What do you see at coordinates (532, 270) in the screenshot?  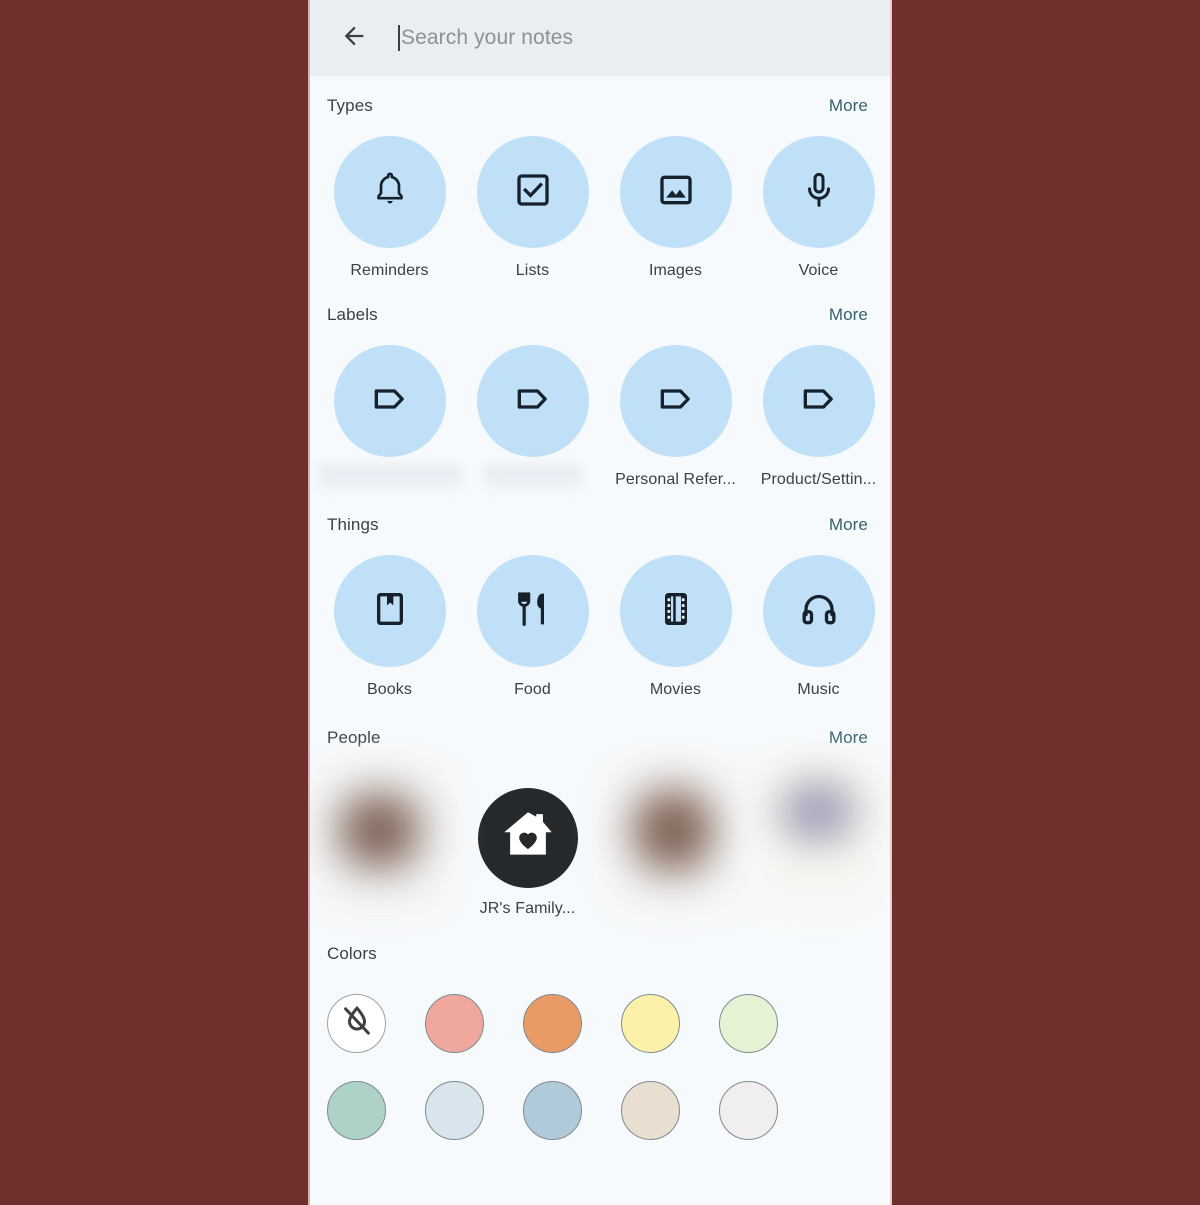 I see `chip-label: Lists` at bounding box center [532, 270].